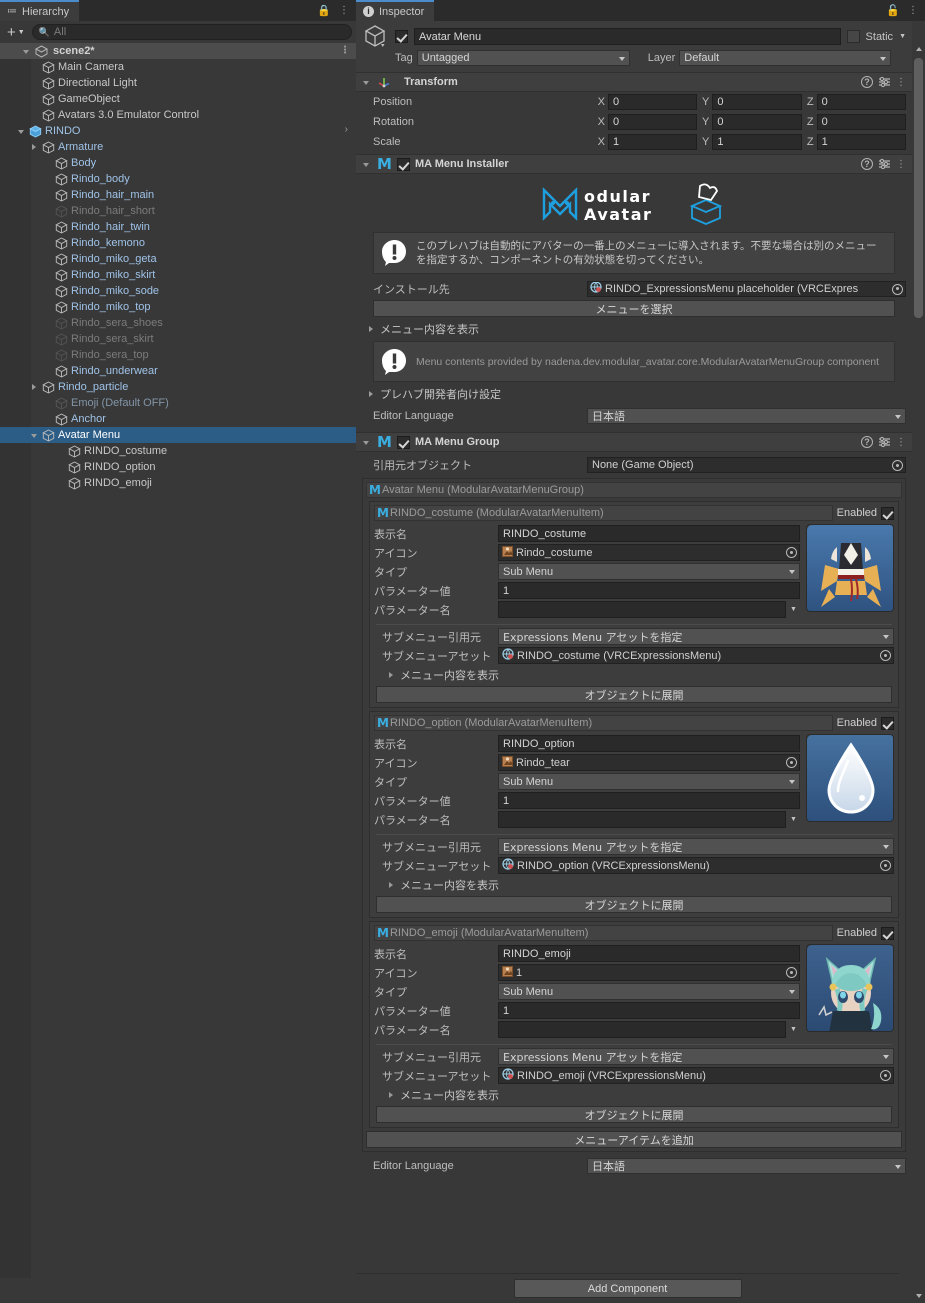  What do you see at coordinates (178, 467) in the screenshot?
I see `hierarchy-row-rindo-option: RINDO_option` at bounding box center [178, 467].